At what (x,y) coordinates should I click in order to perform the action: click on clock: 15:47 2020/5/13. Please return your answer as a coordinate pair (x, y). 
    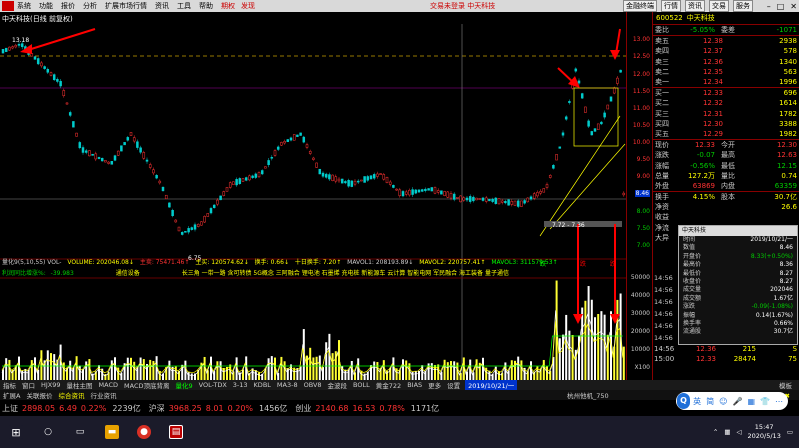
    Looking at the image, I should click on (764, 432).